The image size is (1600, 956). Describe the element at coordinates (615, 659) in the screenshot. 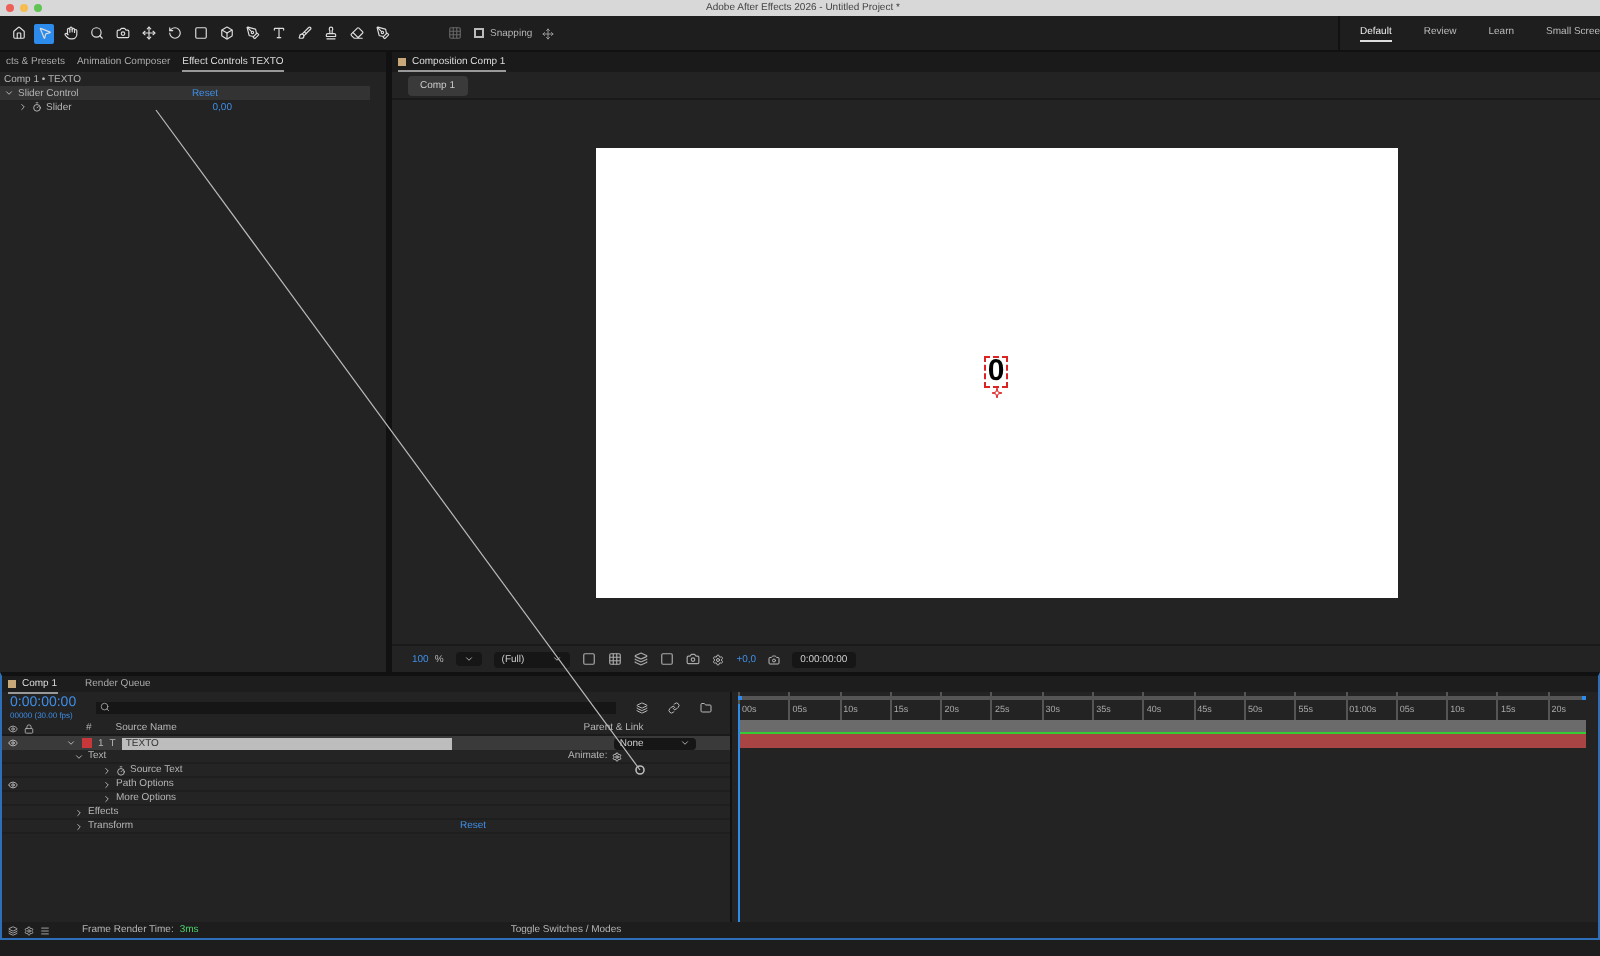

I see `grid-icon` at that location.